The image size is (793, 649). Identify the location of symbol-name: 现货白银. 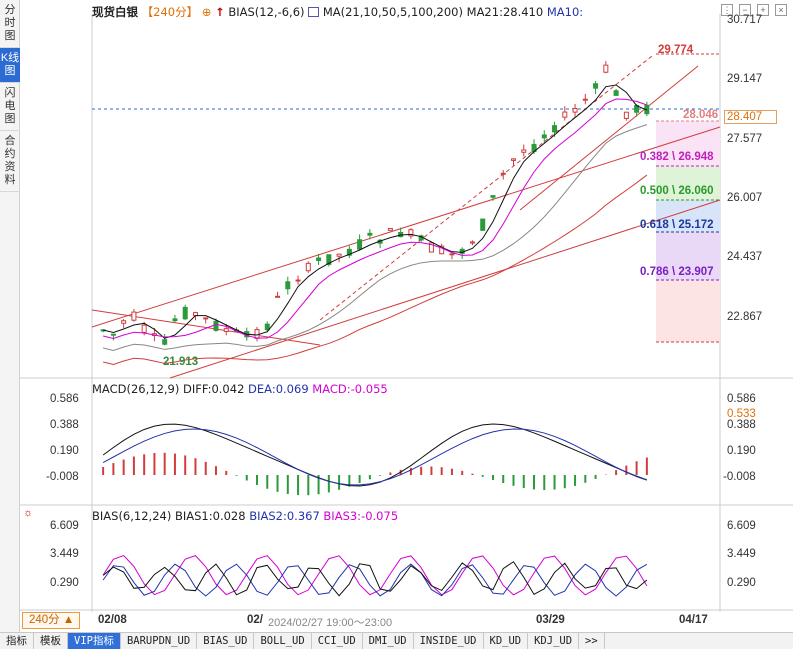
(115, 12).